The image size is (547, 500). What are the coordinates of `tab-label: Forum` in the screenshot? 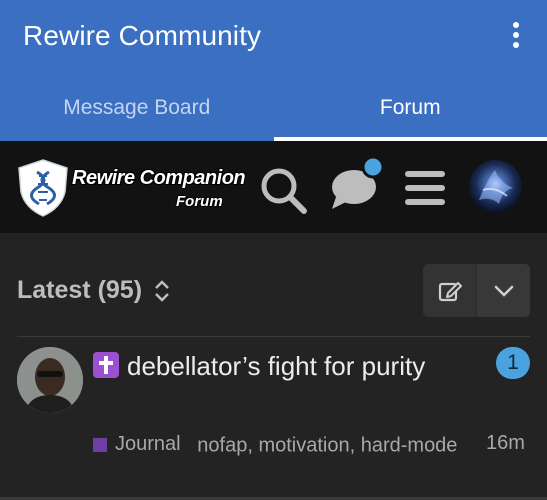 It's located at (410, 107).